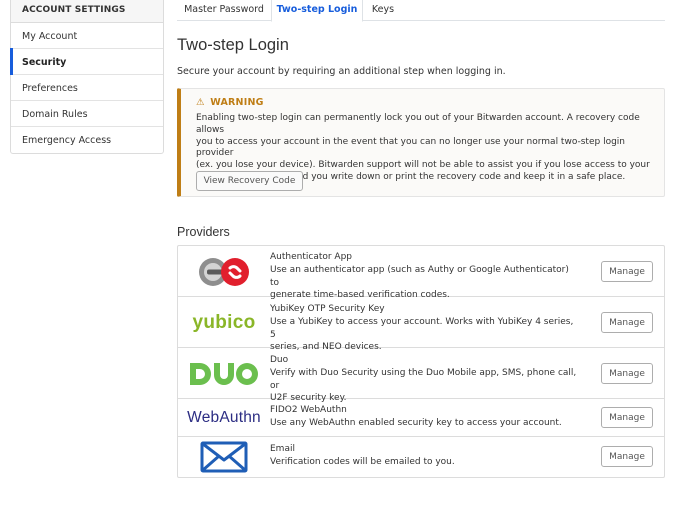 The image size is (678, 509). Describe the element at coordinates (327, 309) in the screenshot. I see `provider-name: YubiKey OTP Security Key` at that location.